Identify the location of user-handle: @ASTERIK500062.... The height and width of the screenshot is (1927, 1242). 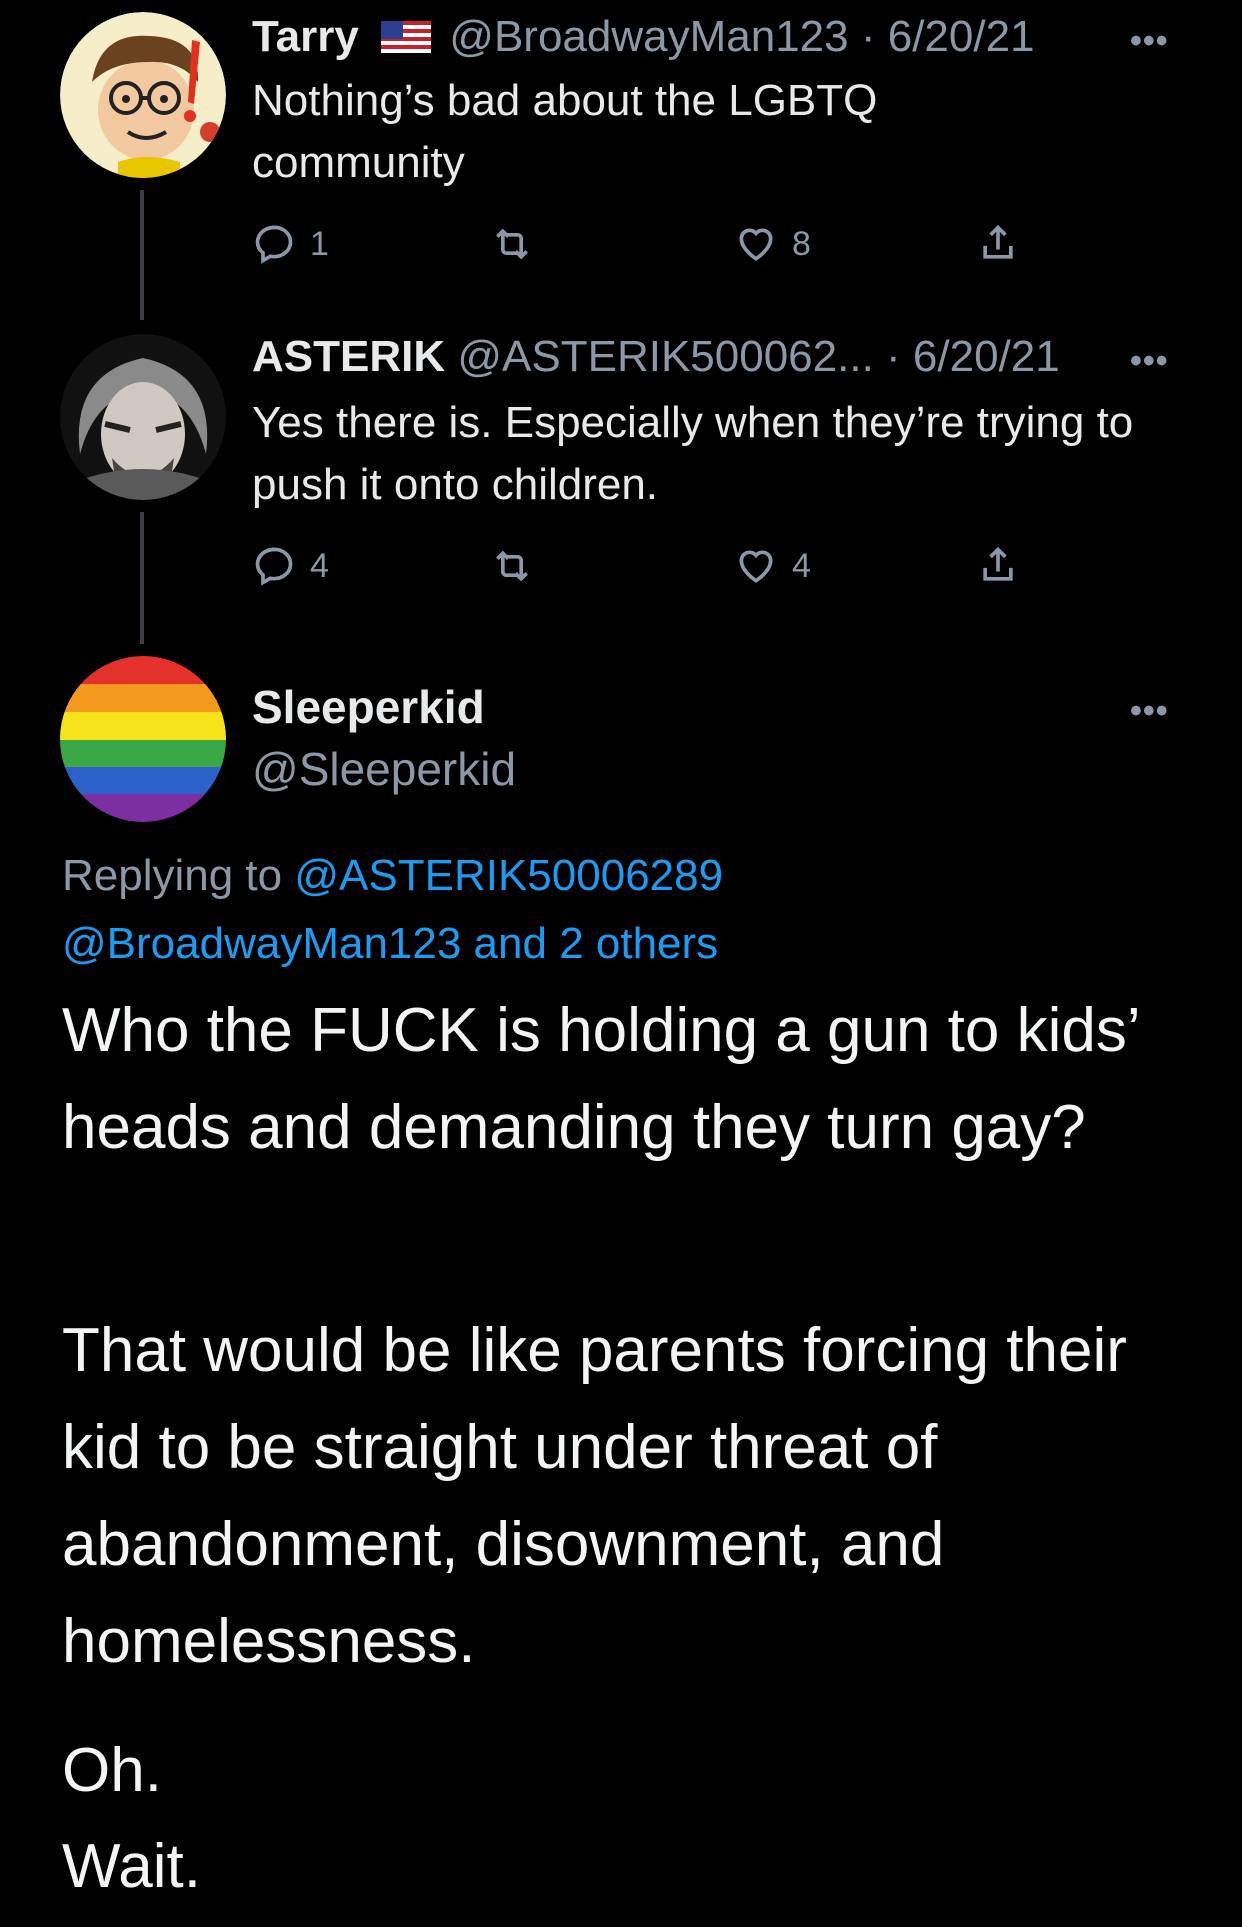
(665, 356).